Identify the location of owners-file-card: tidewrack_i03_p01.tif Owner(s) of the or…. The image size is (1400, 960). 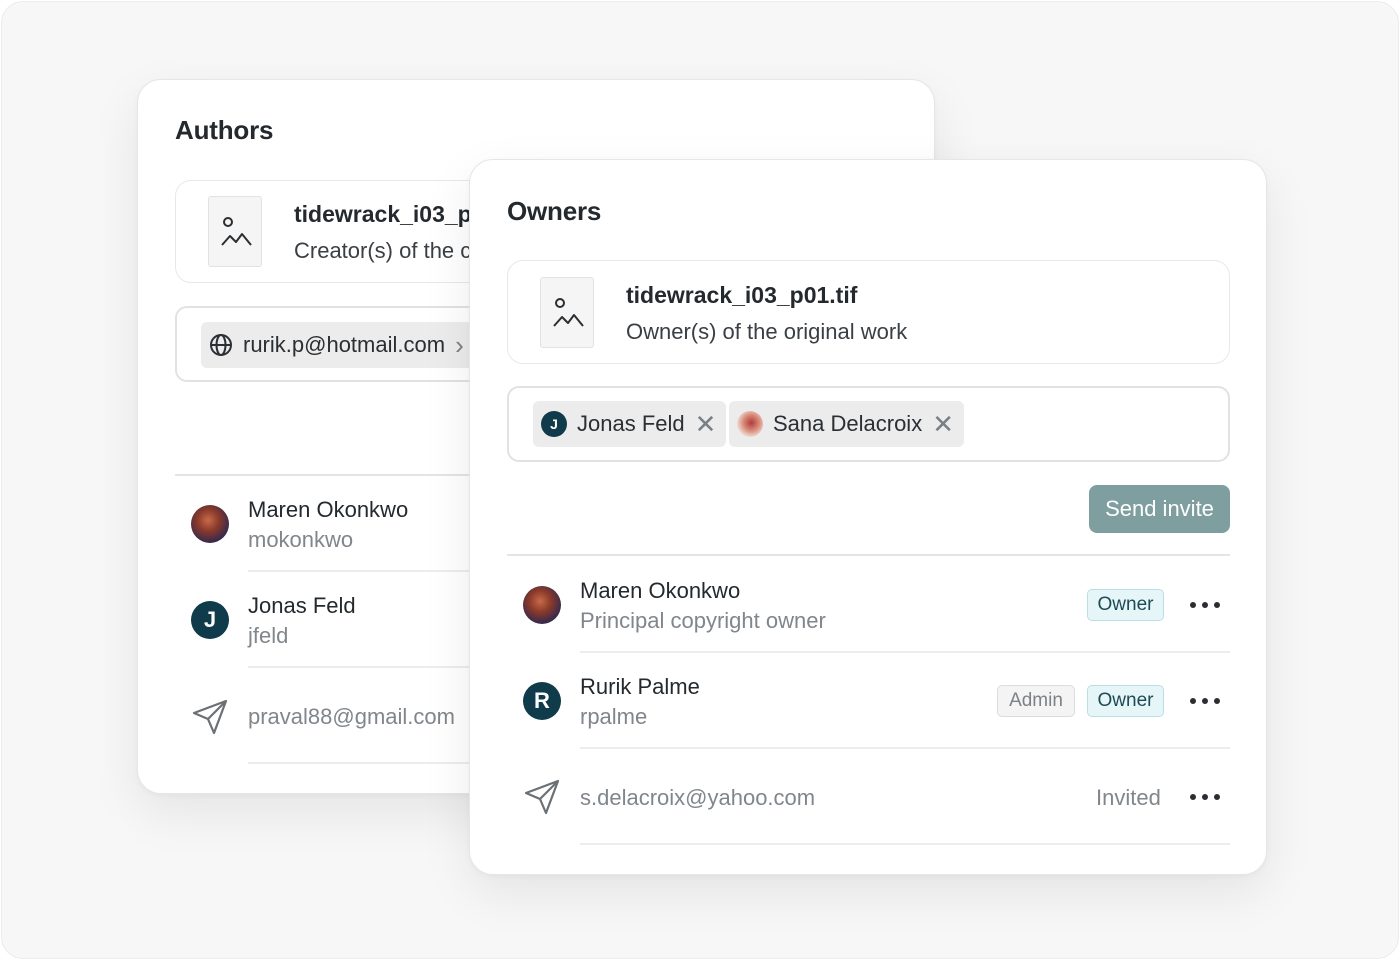
(868, 312).